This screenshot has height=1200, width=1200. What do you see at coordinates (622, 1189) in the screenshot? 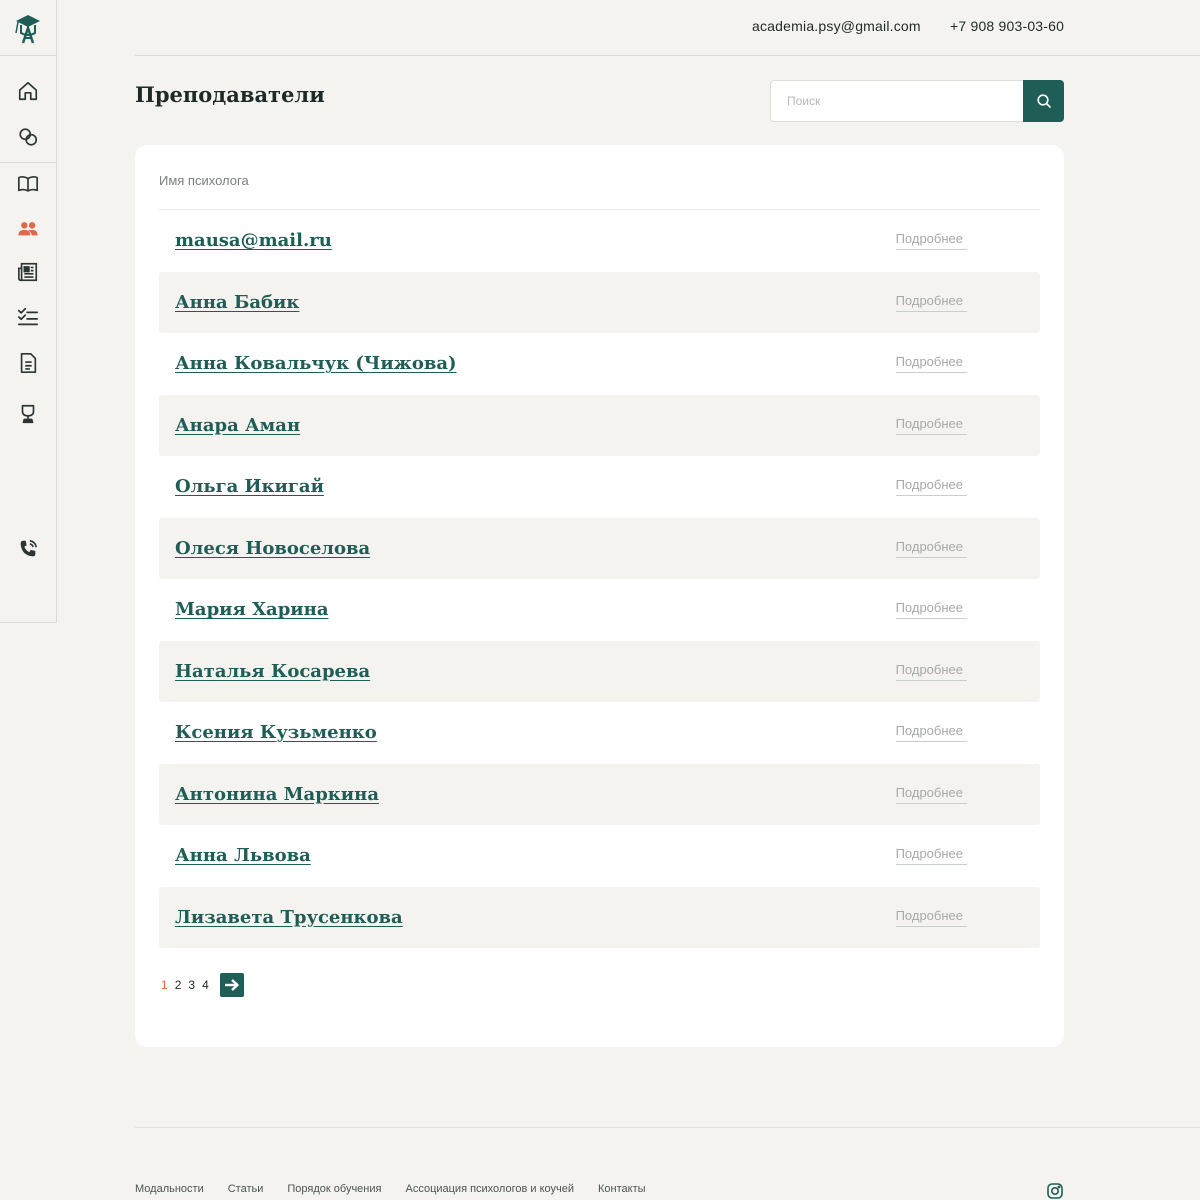
I see `footer-link-contacts: Контакты` at bounding box center [622, 1189].